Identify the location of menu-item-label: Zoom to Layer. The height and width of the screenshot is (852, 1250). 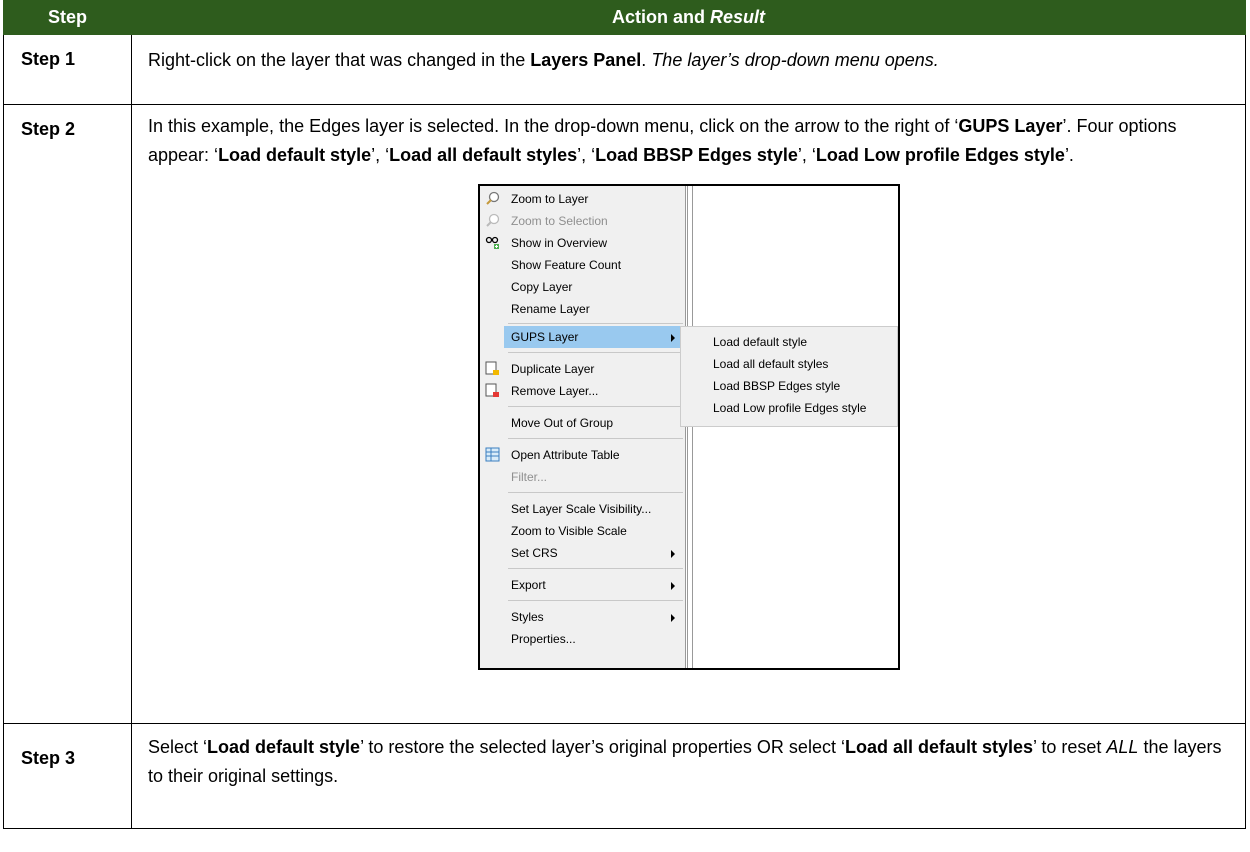
(550, 199).